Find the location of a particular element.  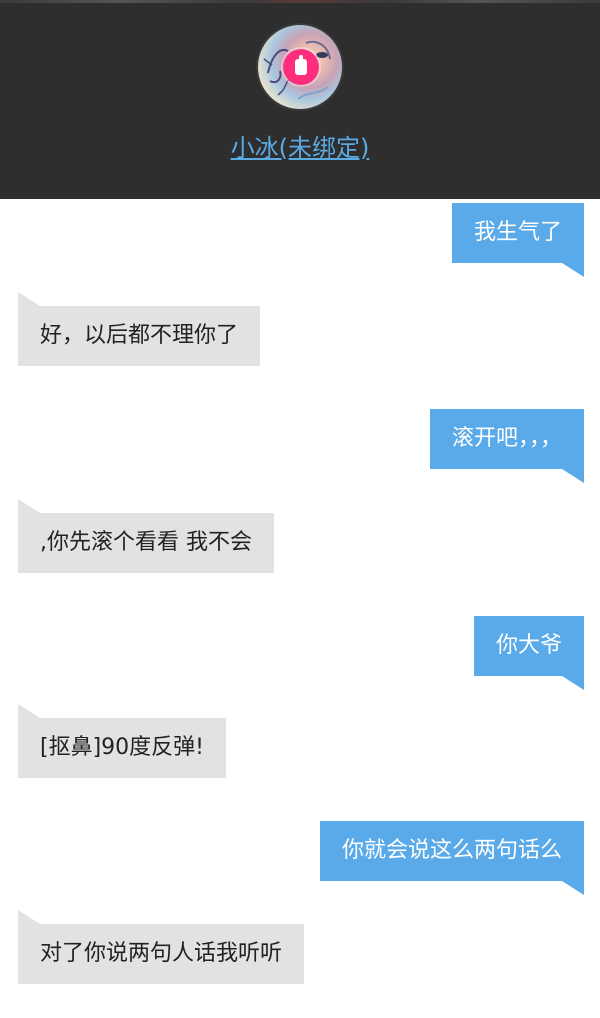

outgoing-message: 我生气了 is located at coordinates (517, 233).